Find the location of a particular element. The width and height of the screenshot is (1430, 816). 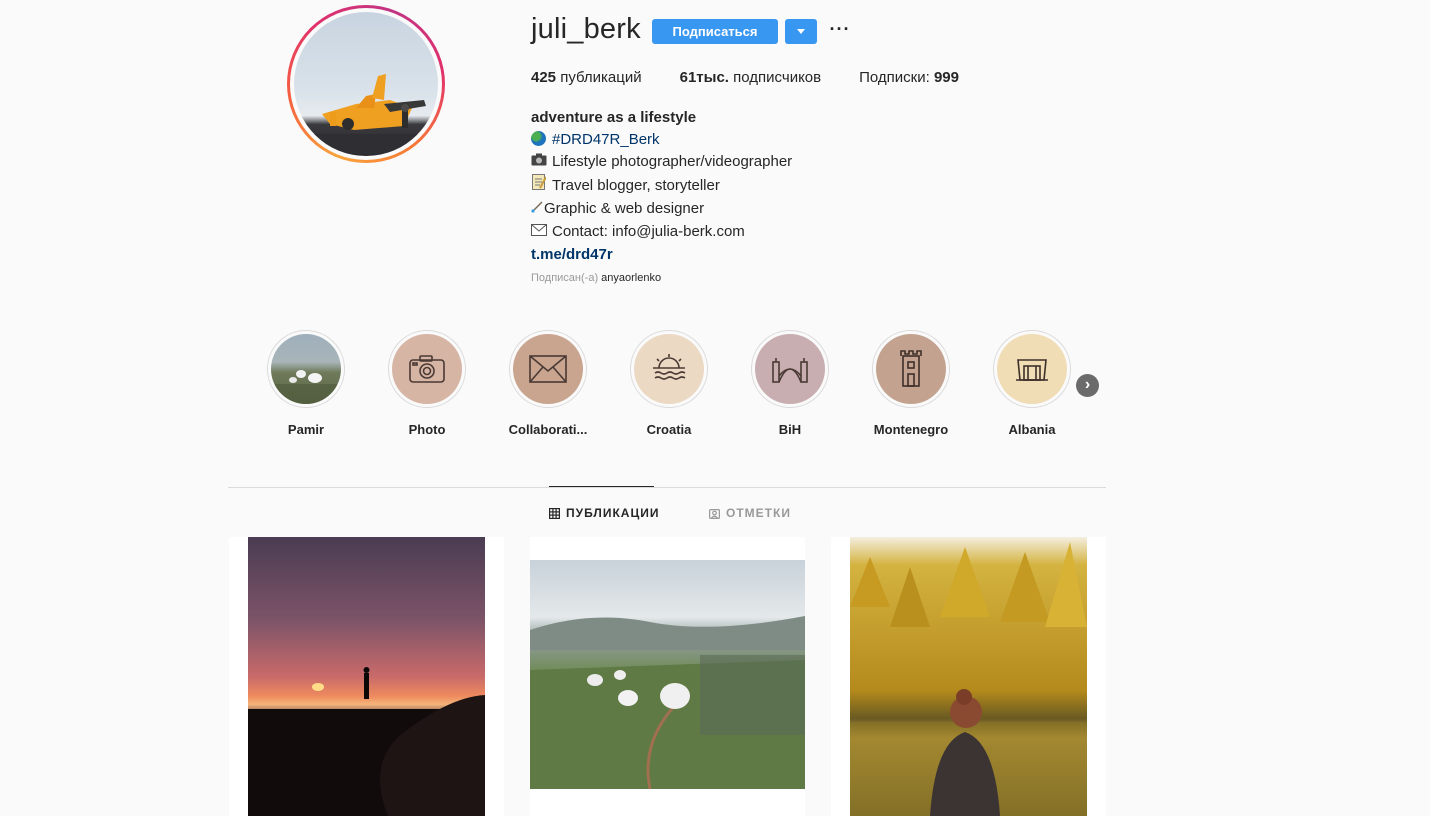

following-count-label: Подписки: is located at coordinates (896, 77).